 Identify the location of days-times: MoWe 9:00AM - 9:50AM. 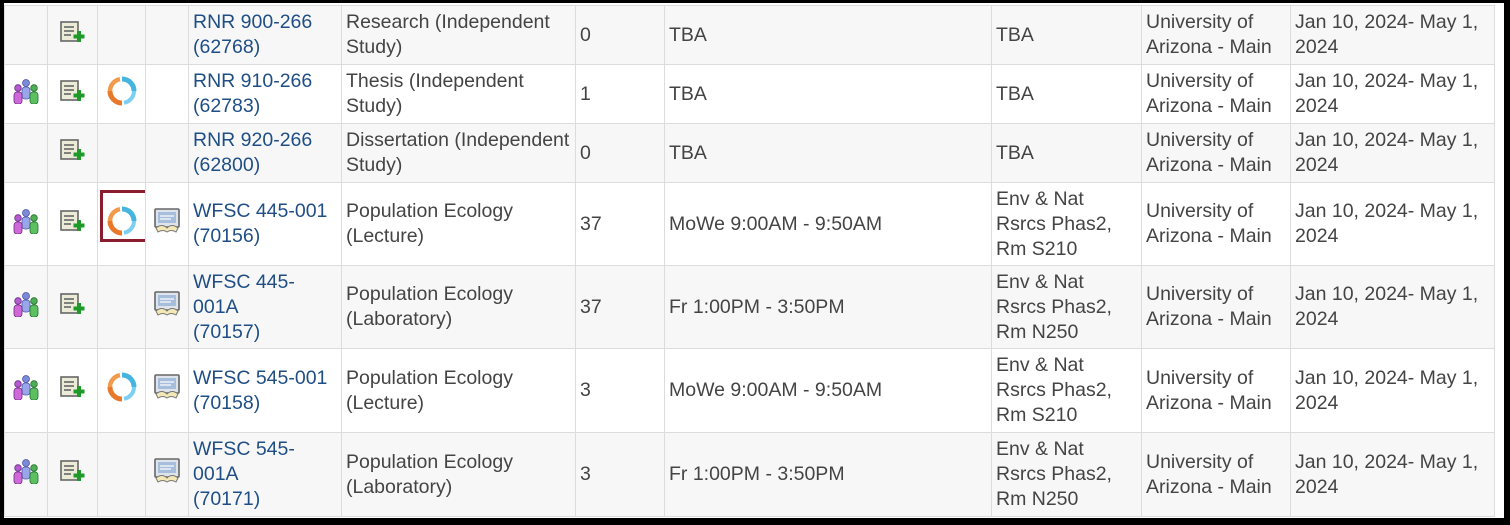
(776, 223).